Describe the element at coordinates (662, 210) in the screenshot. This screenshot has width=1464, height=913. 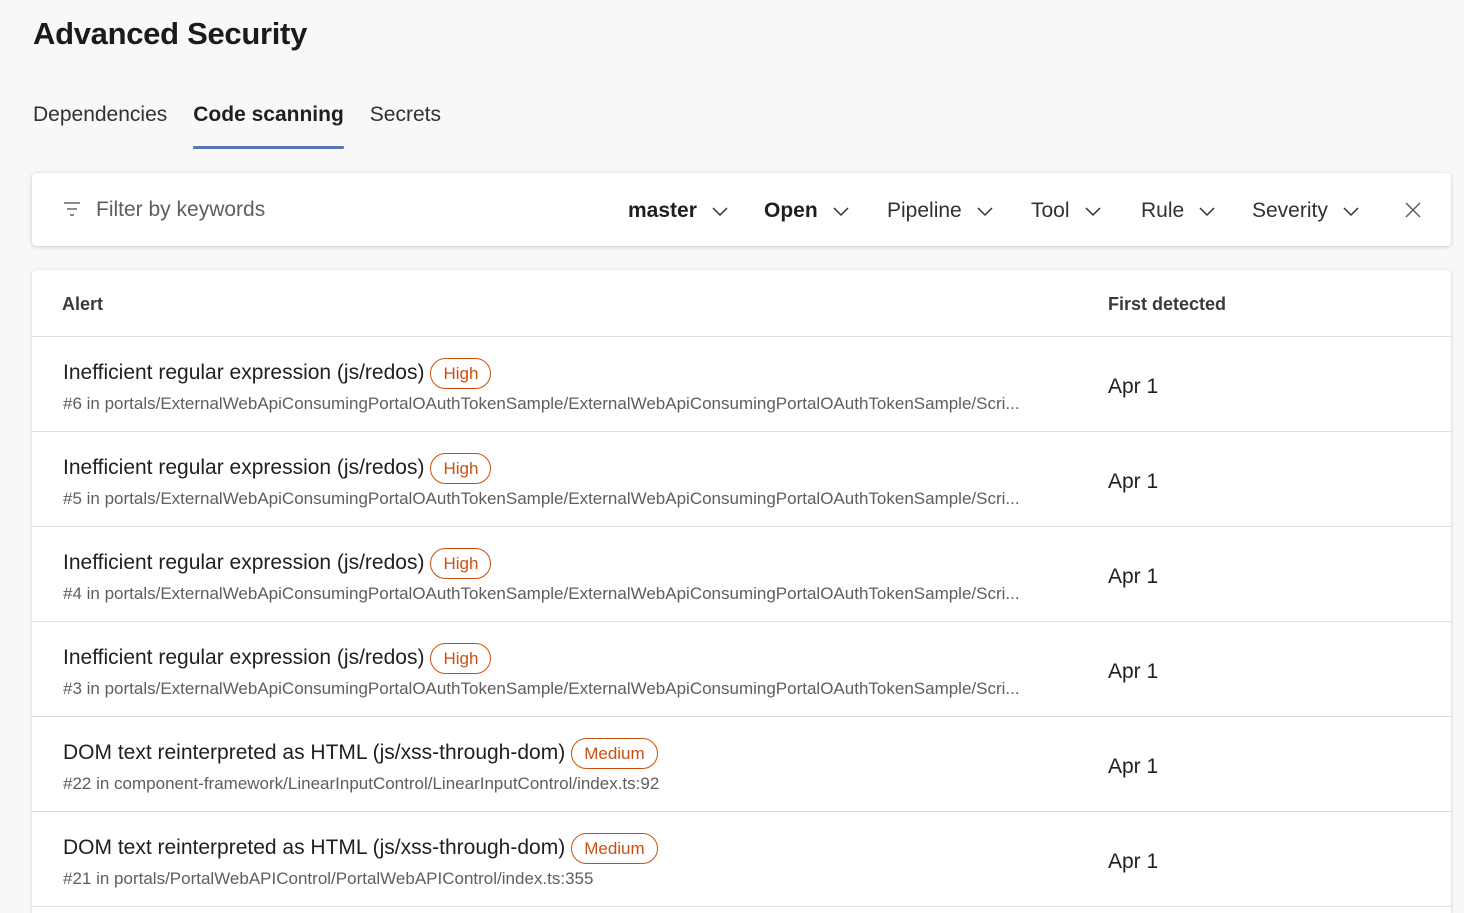
I see `branch-dropdown-label: master` at that location.